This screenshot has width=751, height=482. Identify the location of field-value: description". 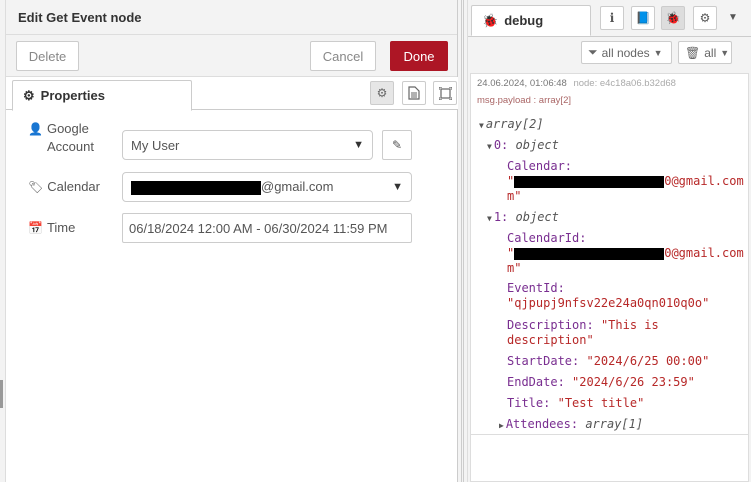
(550, 340).